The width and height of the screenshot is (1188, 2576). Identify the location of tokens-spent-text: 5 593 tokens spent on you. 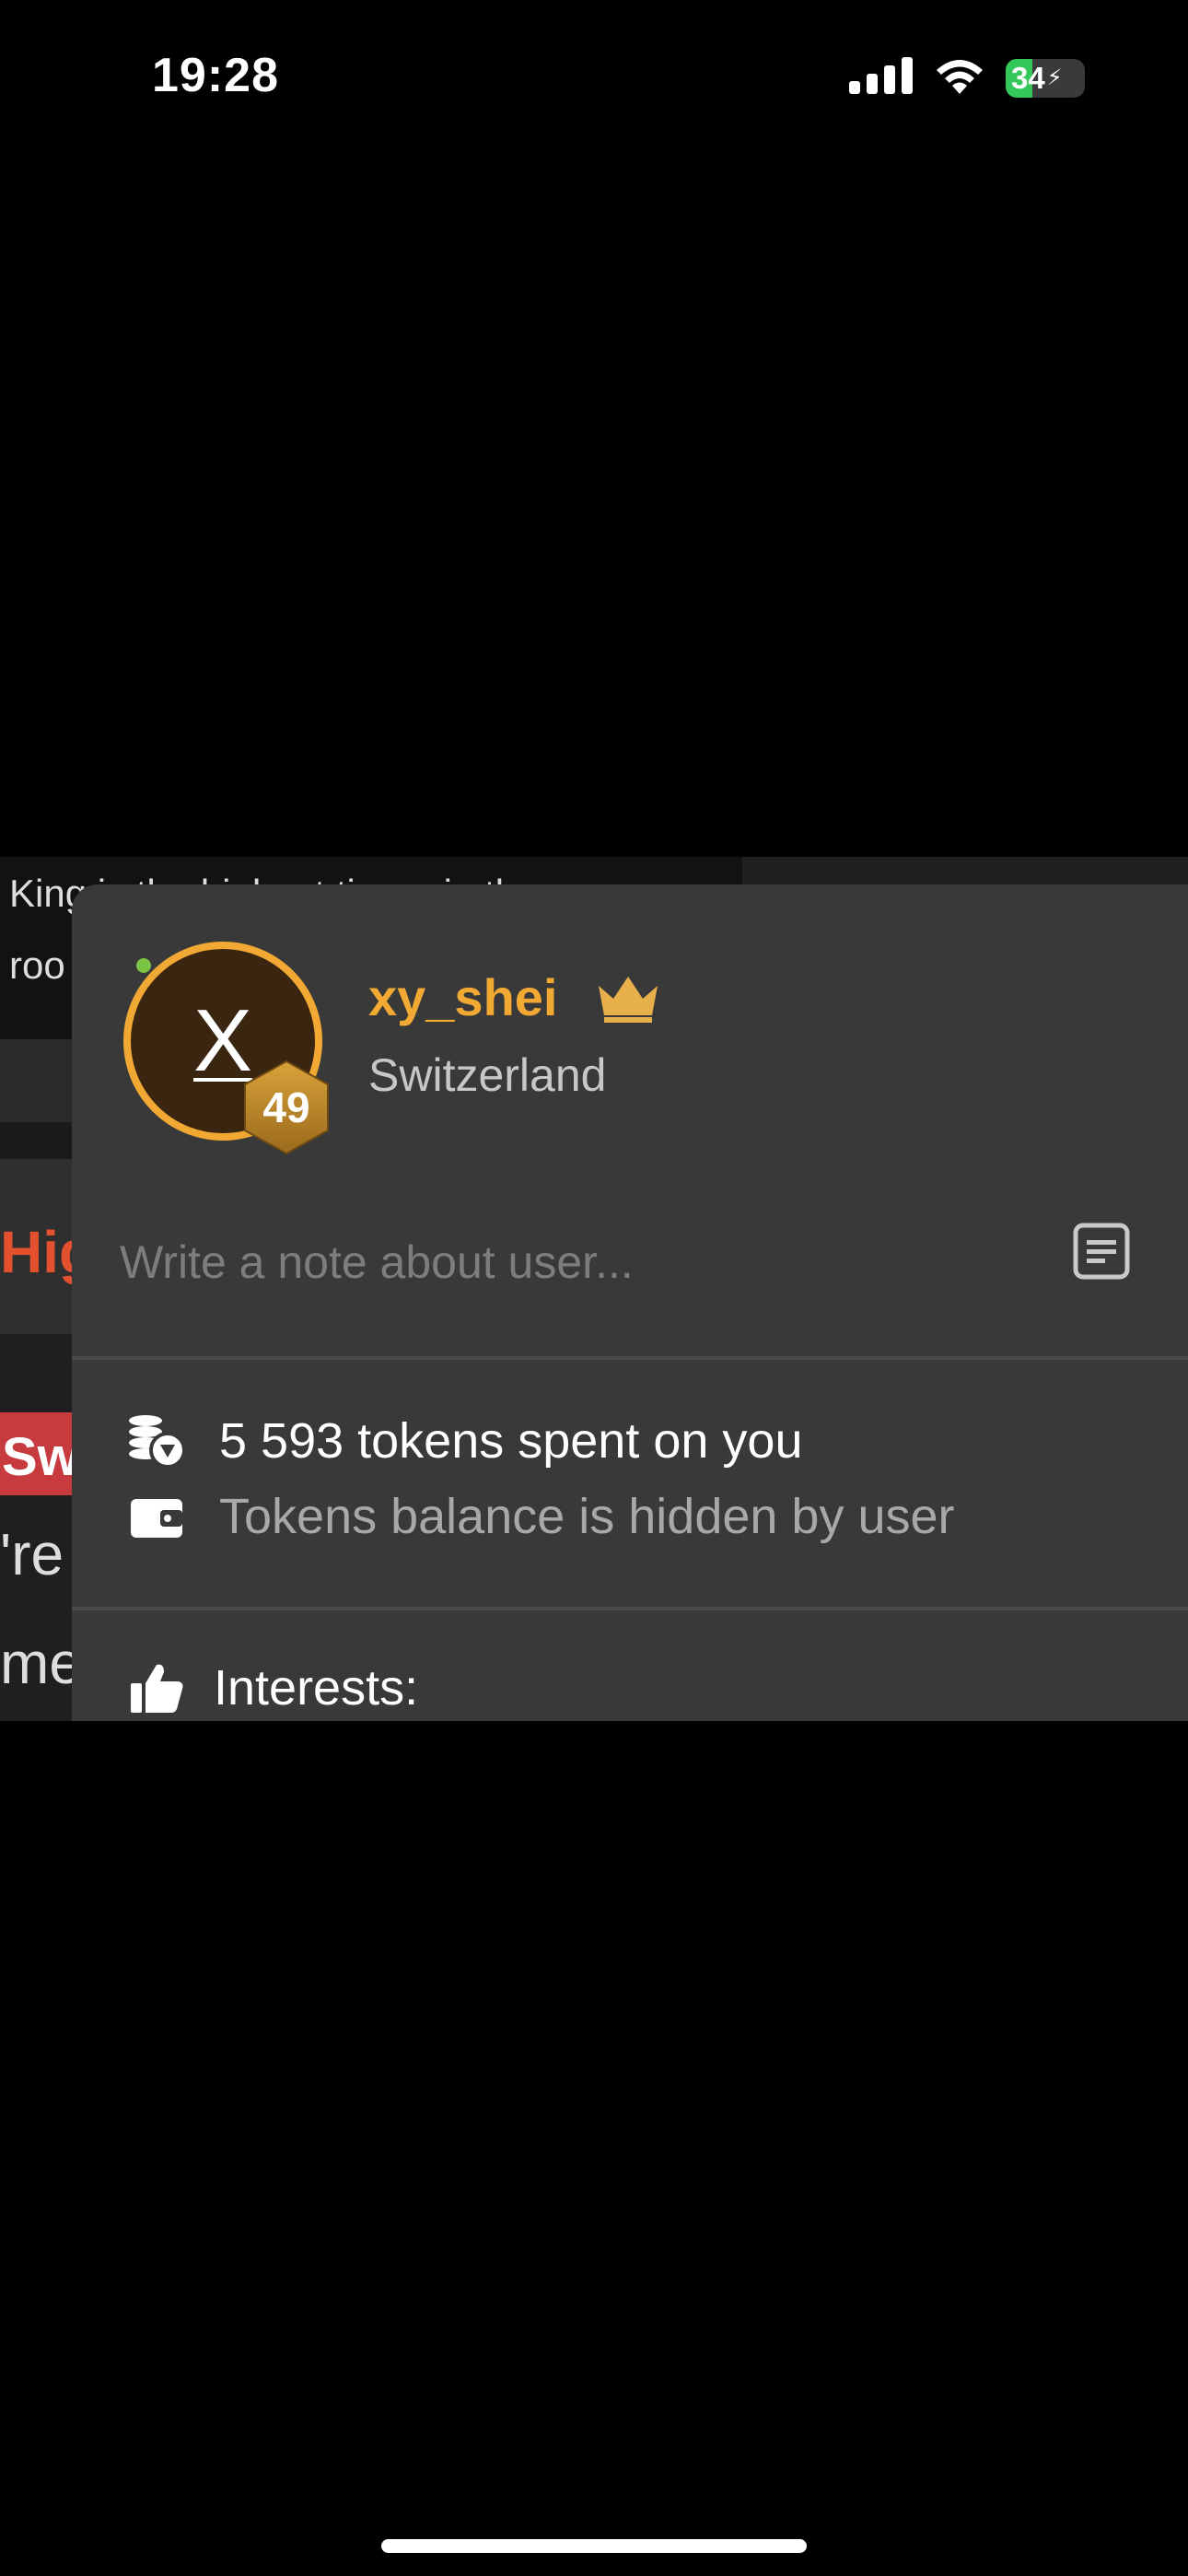
(511, 1441).